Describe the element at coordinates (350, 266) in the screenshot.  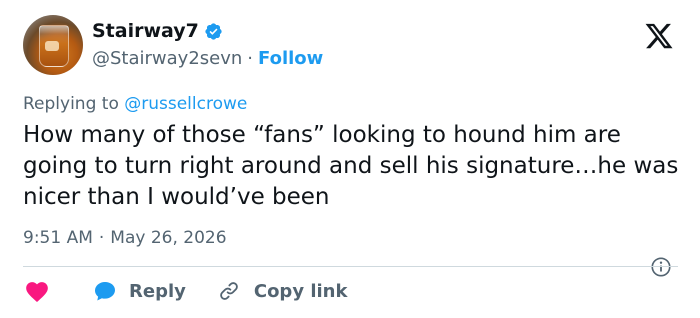
I see `divider` at that location.